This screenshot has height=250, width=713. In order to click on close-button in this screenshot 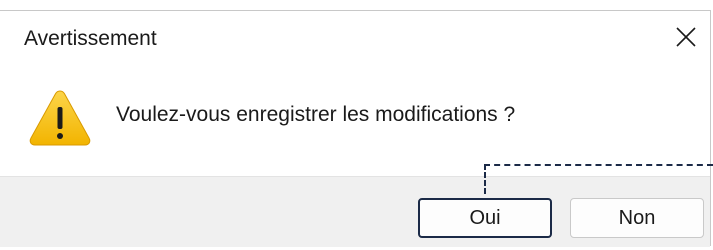, I will do `click(686, 37)`.